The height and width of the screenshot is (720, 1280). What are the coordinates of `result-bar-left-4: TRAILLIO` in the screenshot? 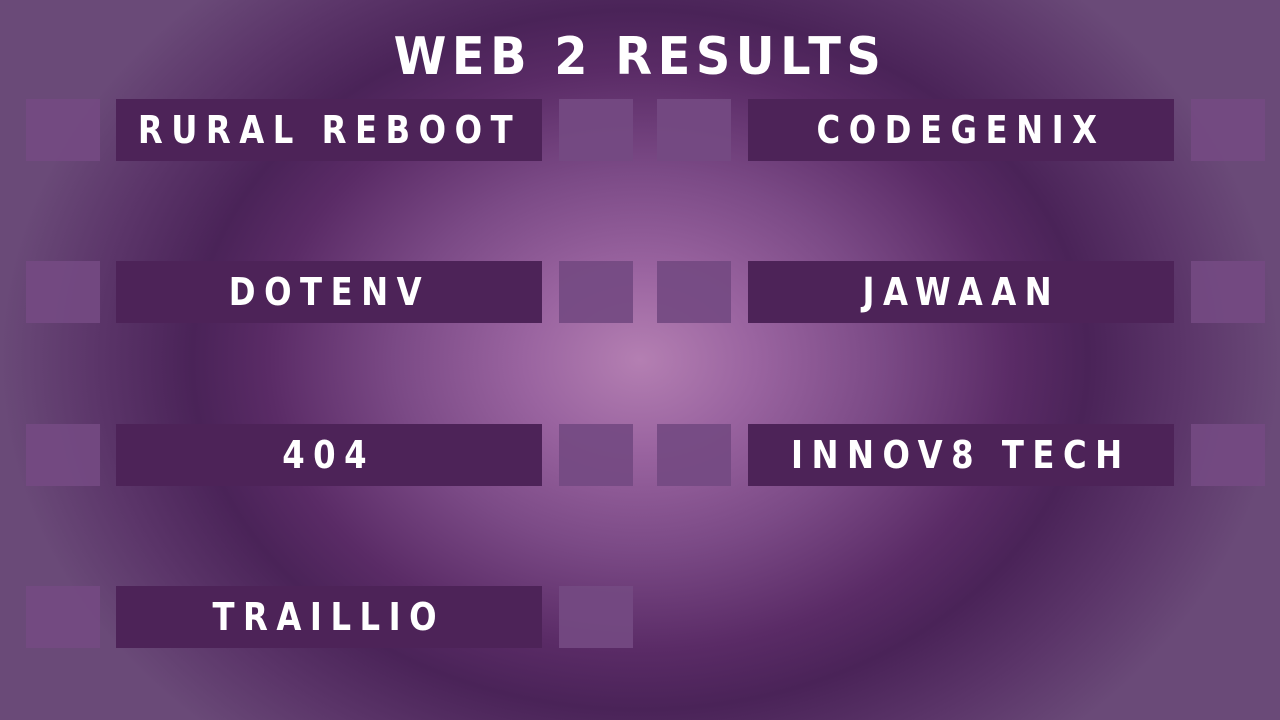 It's located at (329, 617).